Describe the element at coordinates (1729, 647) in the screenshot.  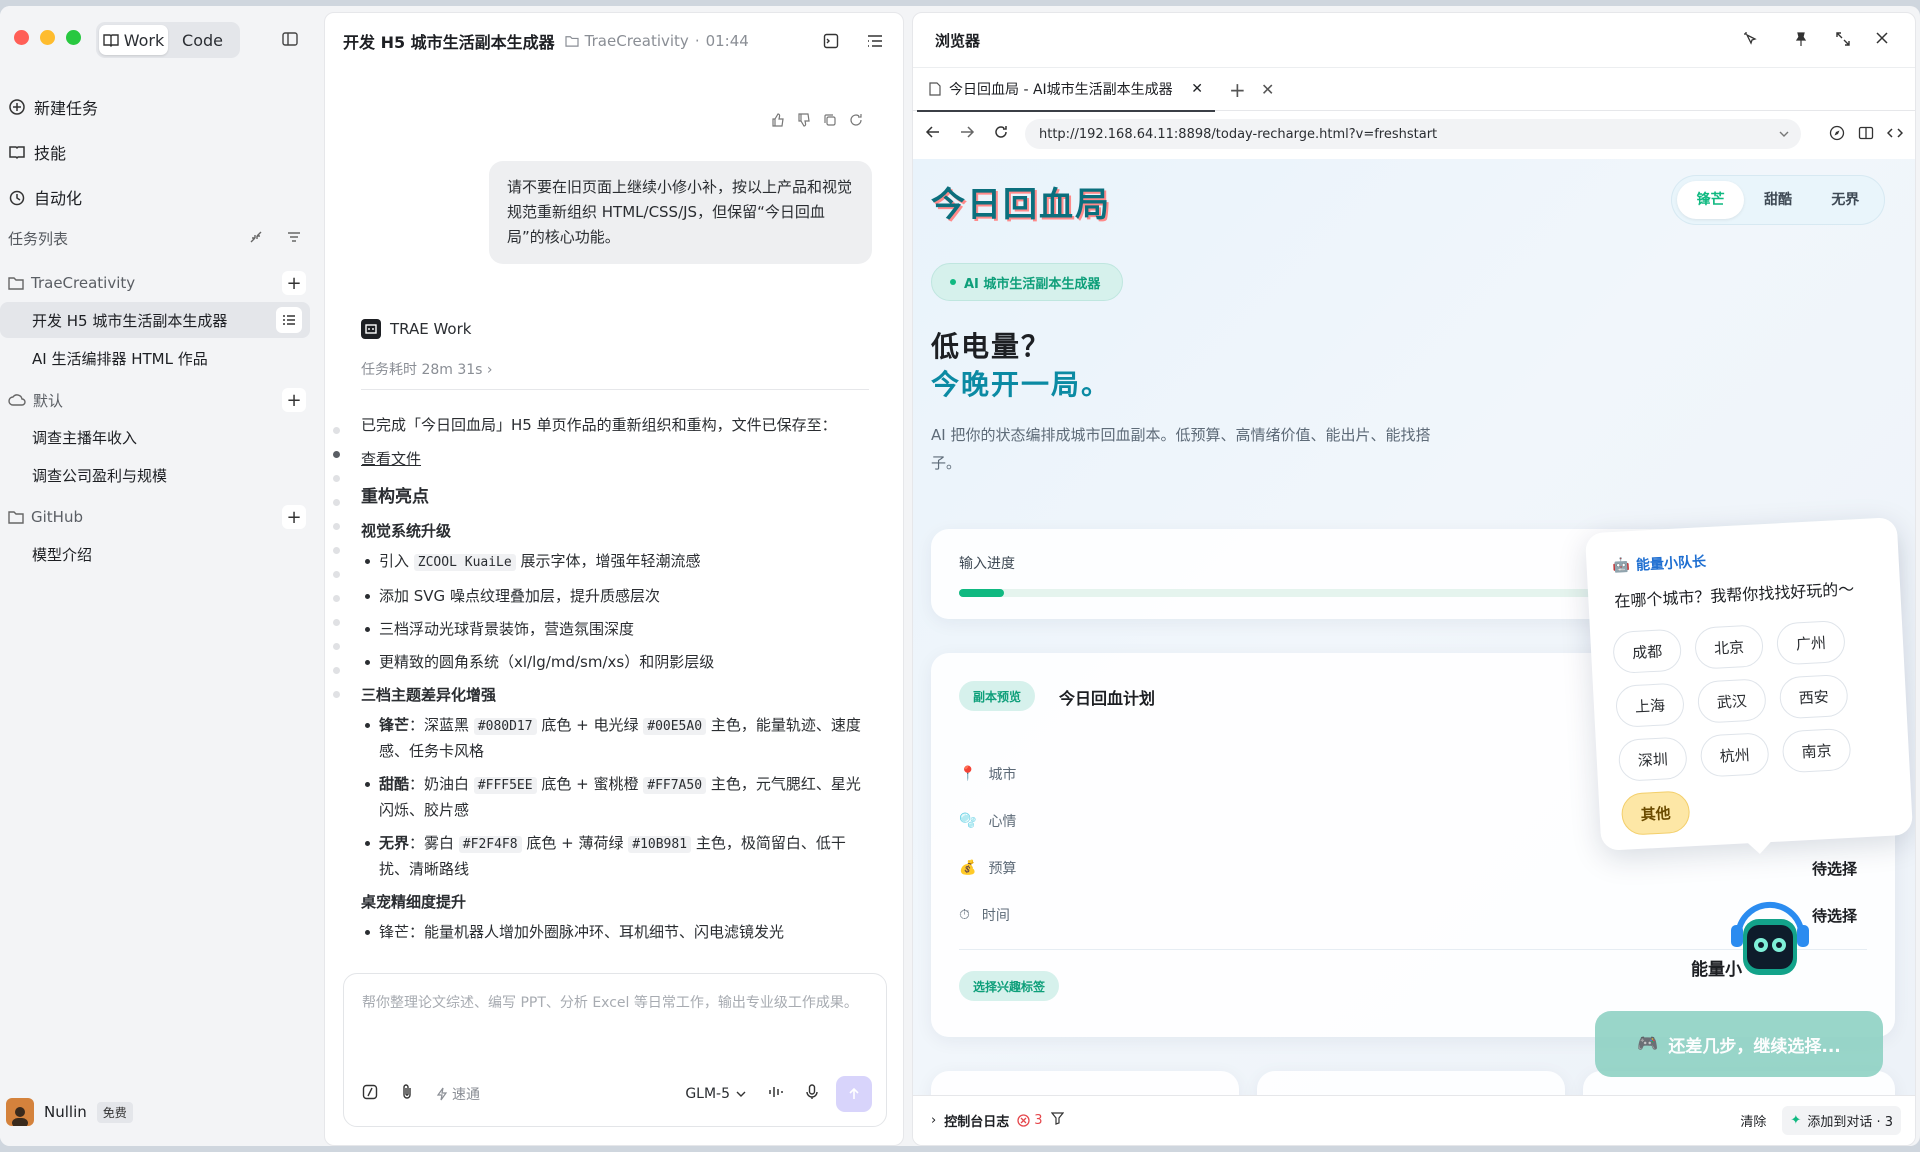
I see `city-option: 北京` at that location.